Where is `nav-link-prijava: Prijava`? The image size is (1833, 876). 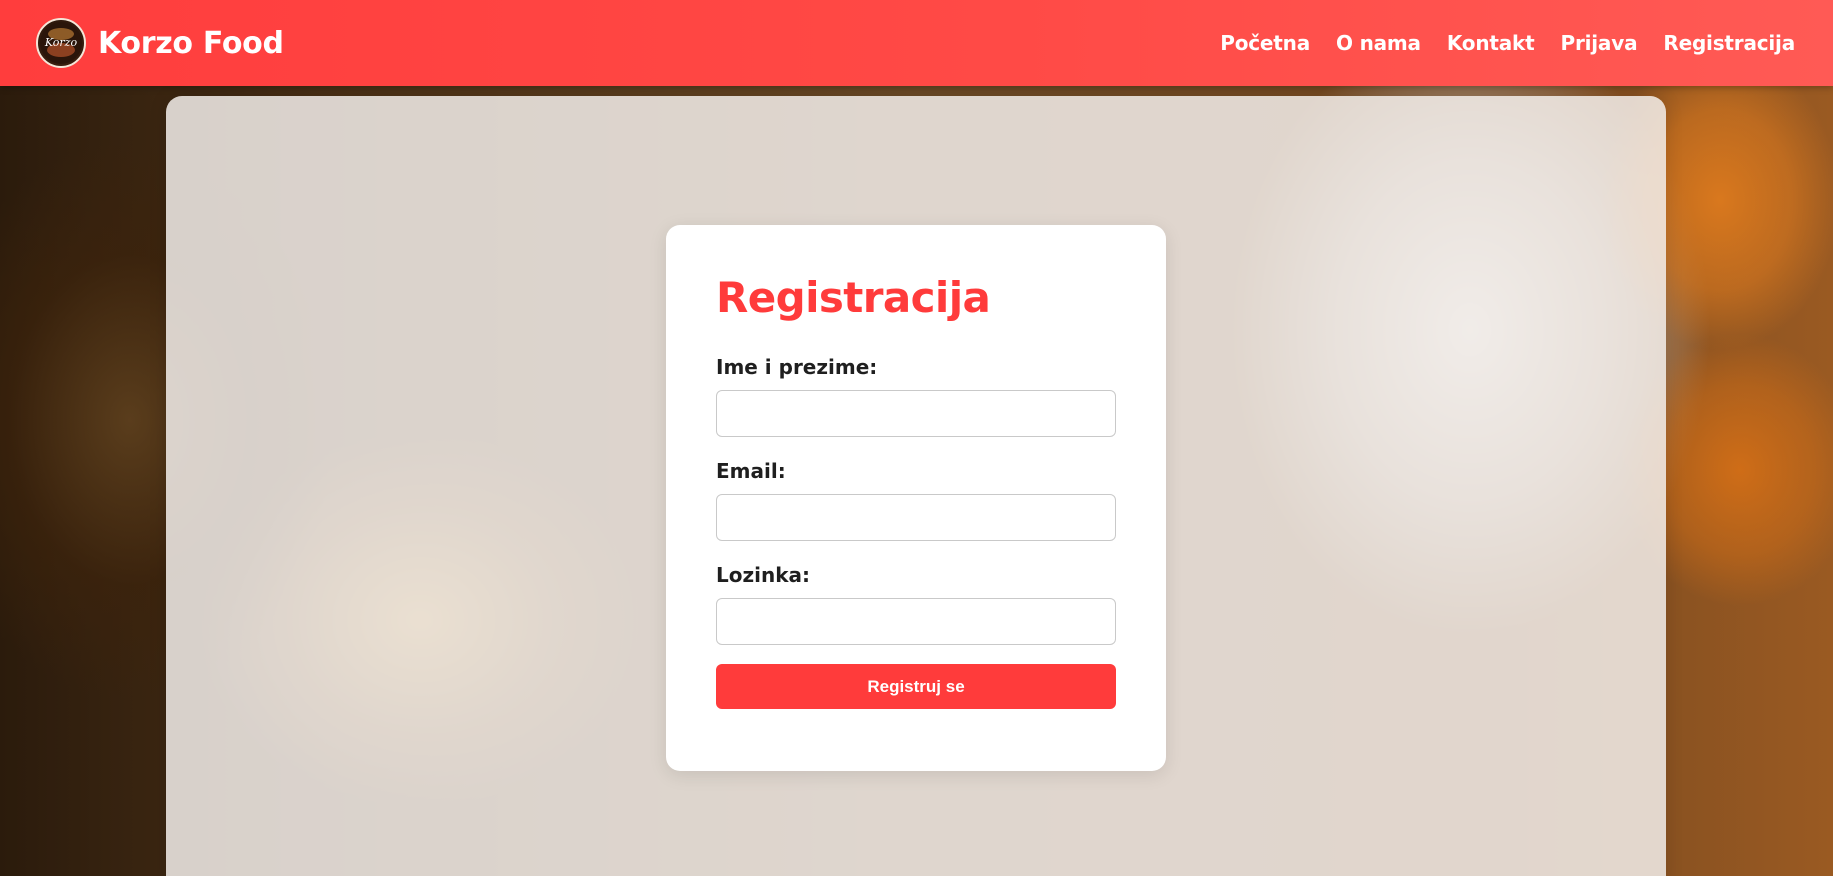 nav-link-prijava: Prijava is located at coordinates (1599, 43).